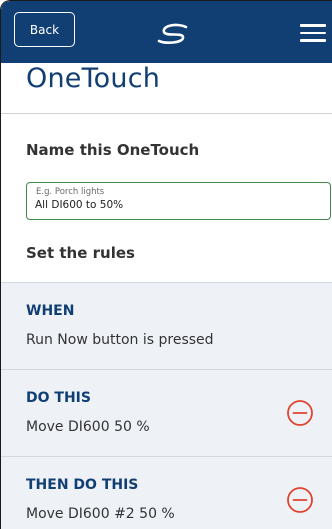 This screenshot has width=332, height=529. I want to click on brand-logo-icon, so click(172, 33).